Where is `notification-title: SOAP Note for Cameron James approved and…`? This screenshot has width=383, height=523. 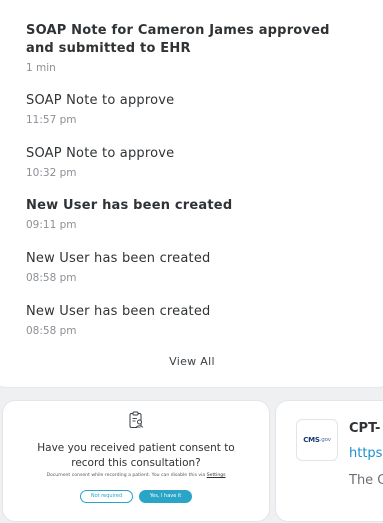 notification-title: SOAP Note for Cameron James approved and… is located at coordinates (178, 39).